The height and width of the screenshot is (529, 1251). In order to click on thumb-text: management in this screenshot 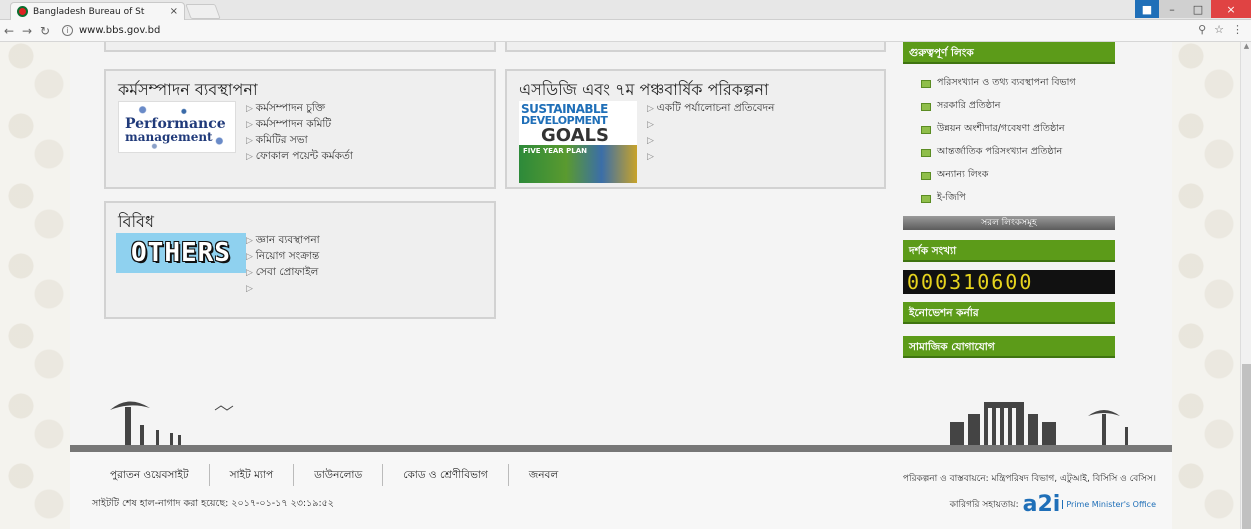, I will do `click(169, 137)`.